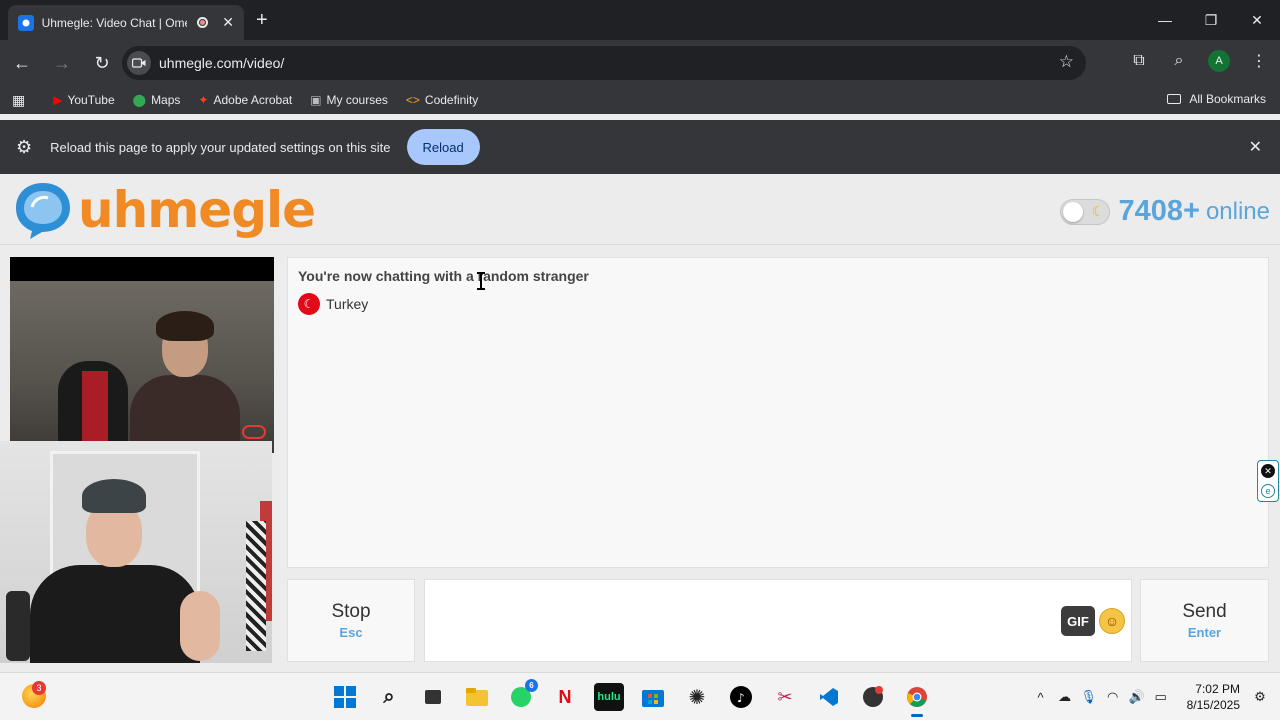  What do you see at coordinates (697, 697) in the screenshot?
I see `chatgpt-icon: ✺` at bounding box center [697, 697].